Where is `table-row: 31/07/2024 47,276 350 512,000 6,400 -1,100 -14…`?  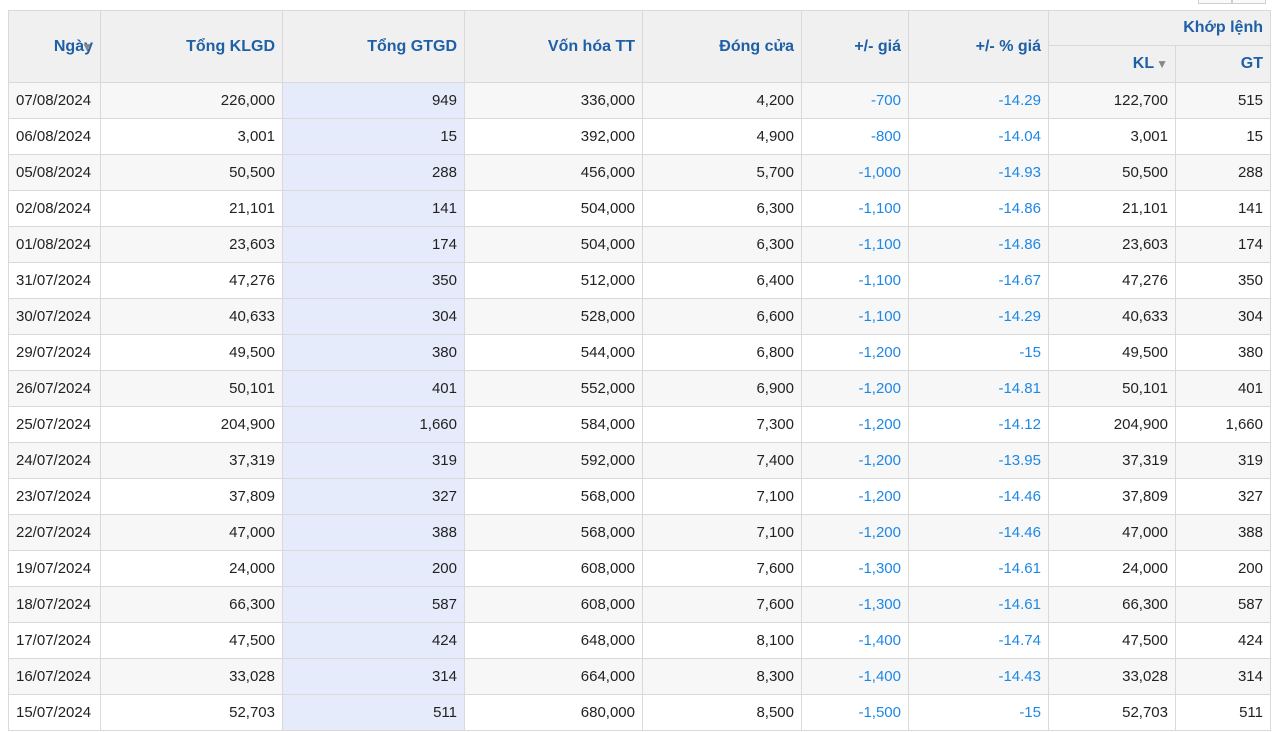
table-row: 31/07/2024 47,276 350 512,000 6,400 -1,100 -14… is located at coordinates (639, 280).